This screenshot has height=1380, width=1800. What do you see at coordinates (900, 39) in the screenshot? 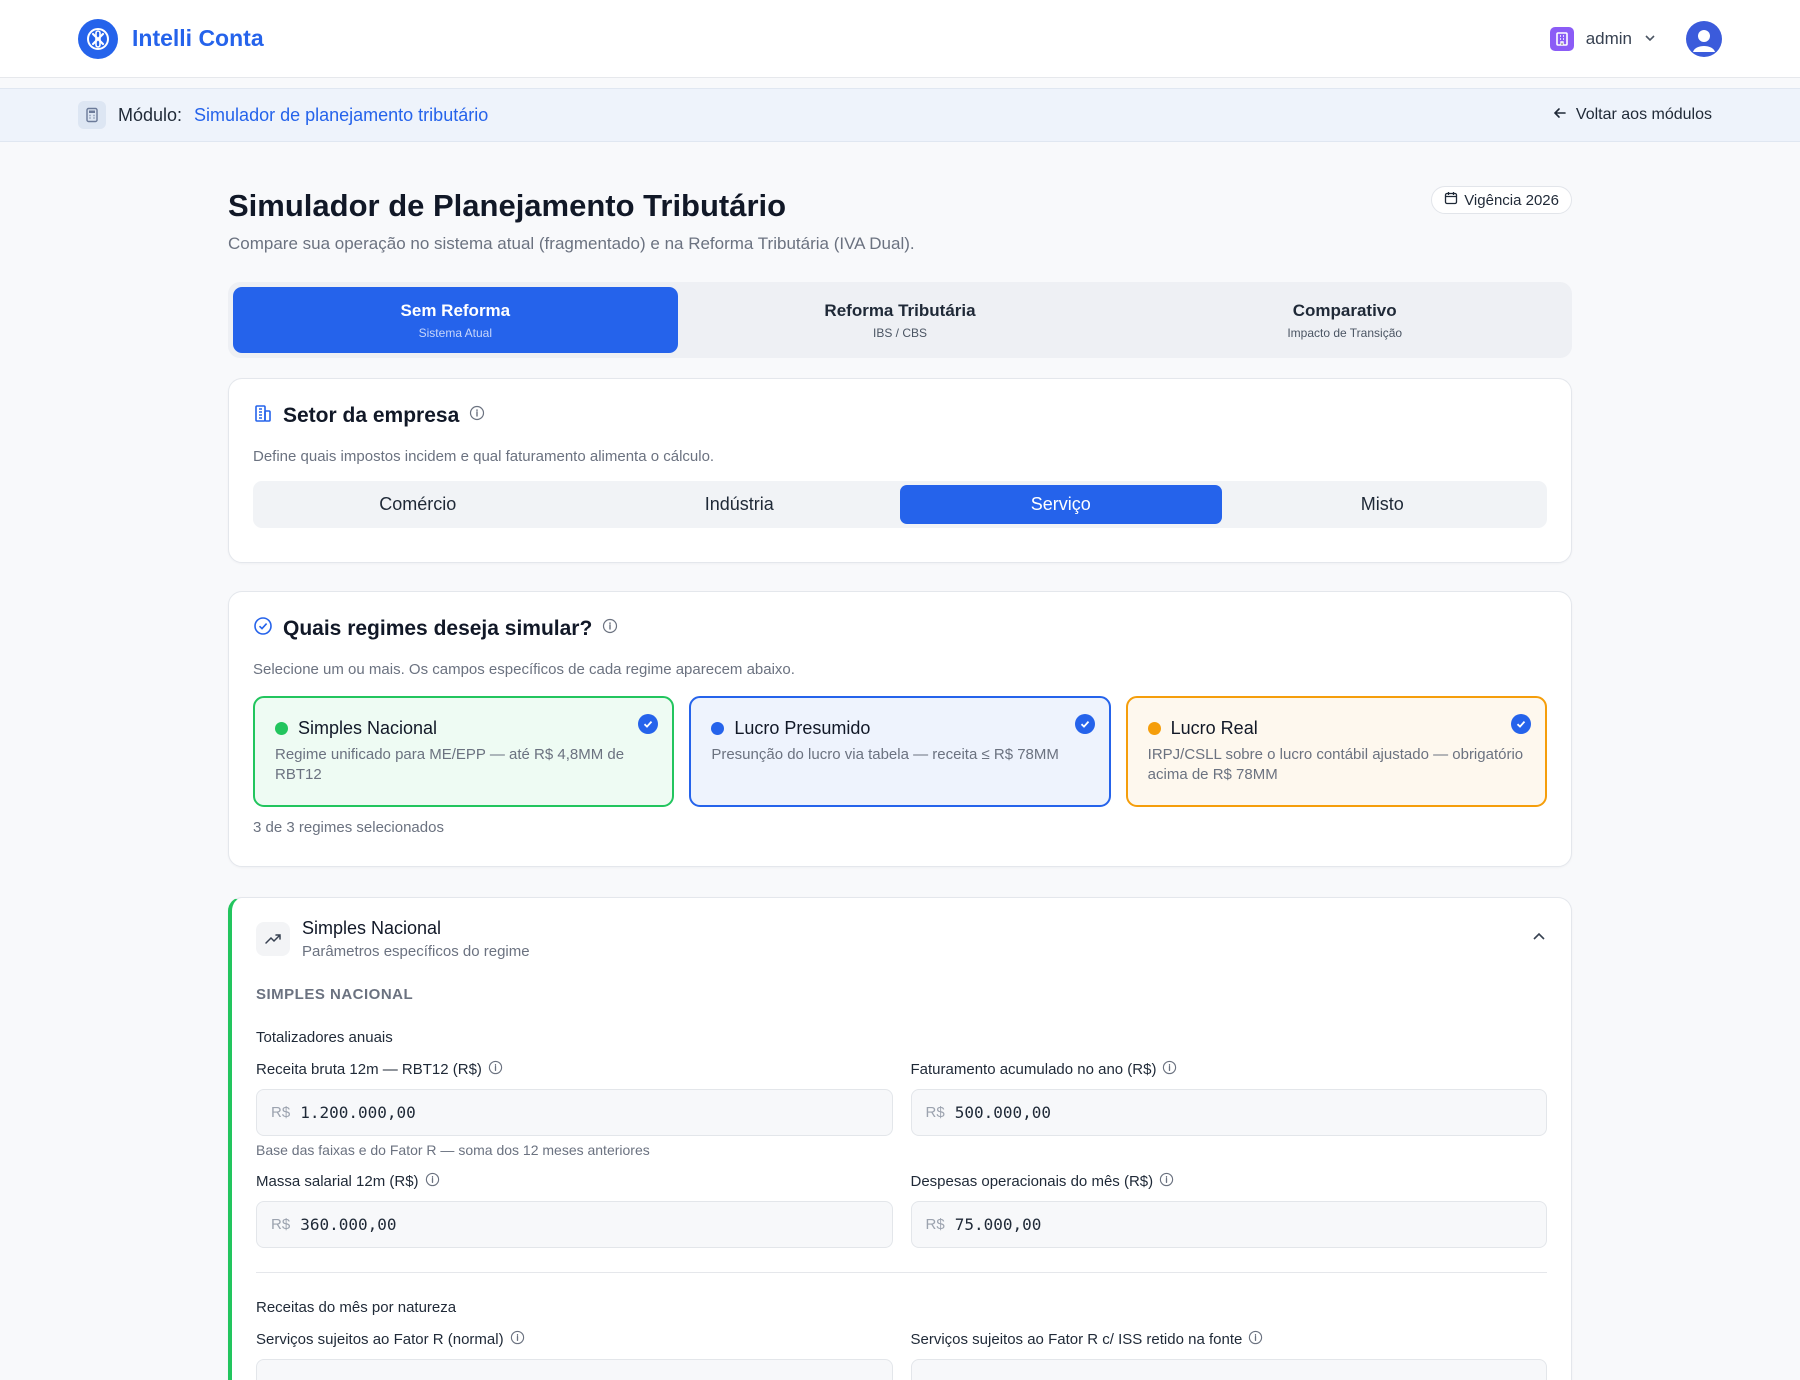
I see `top-bar: Intelli Conta admin` at bounding box center [900, 39].